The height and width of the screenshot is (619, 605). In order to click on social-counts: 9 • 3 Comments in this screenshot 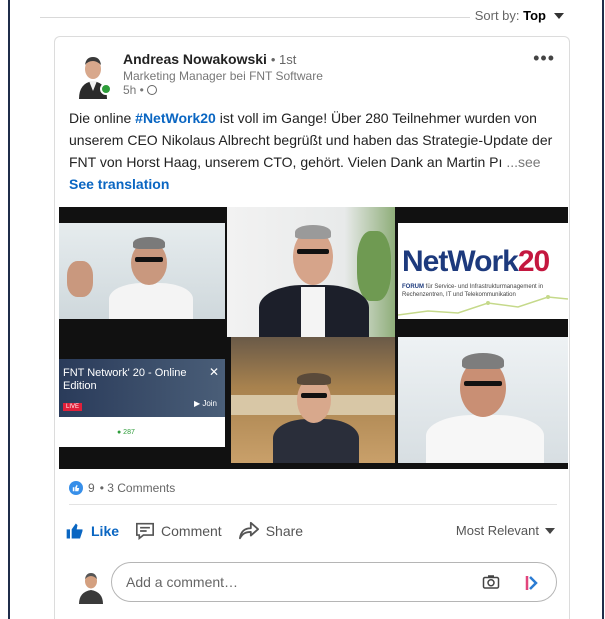, I will do `click(122, 488)`.